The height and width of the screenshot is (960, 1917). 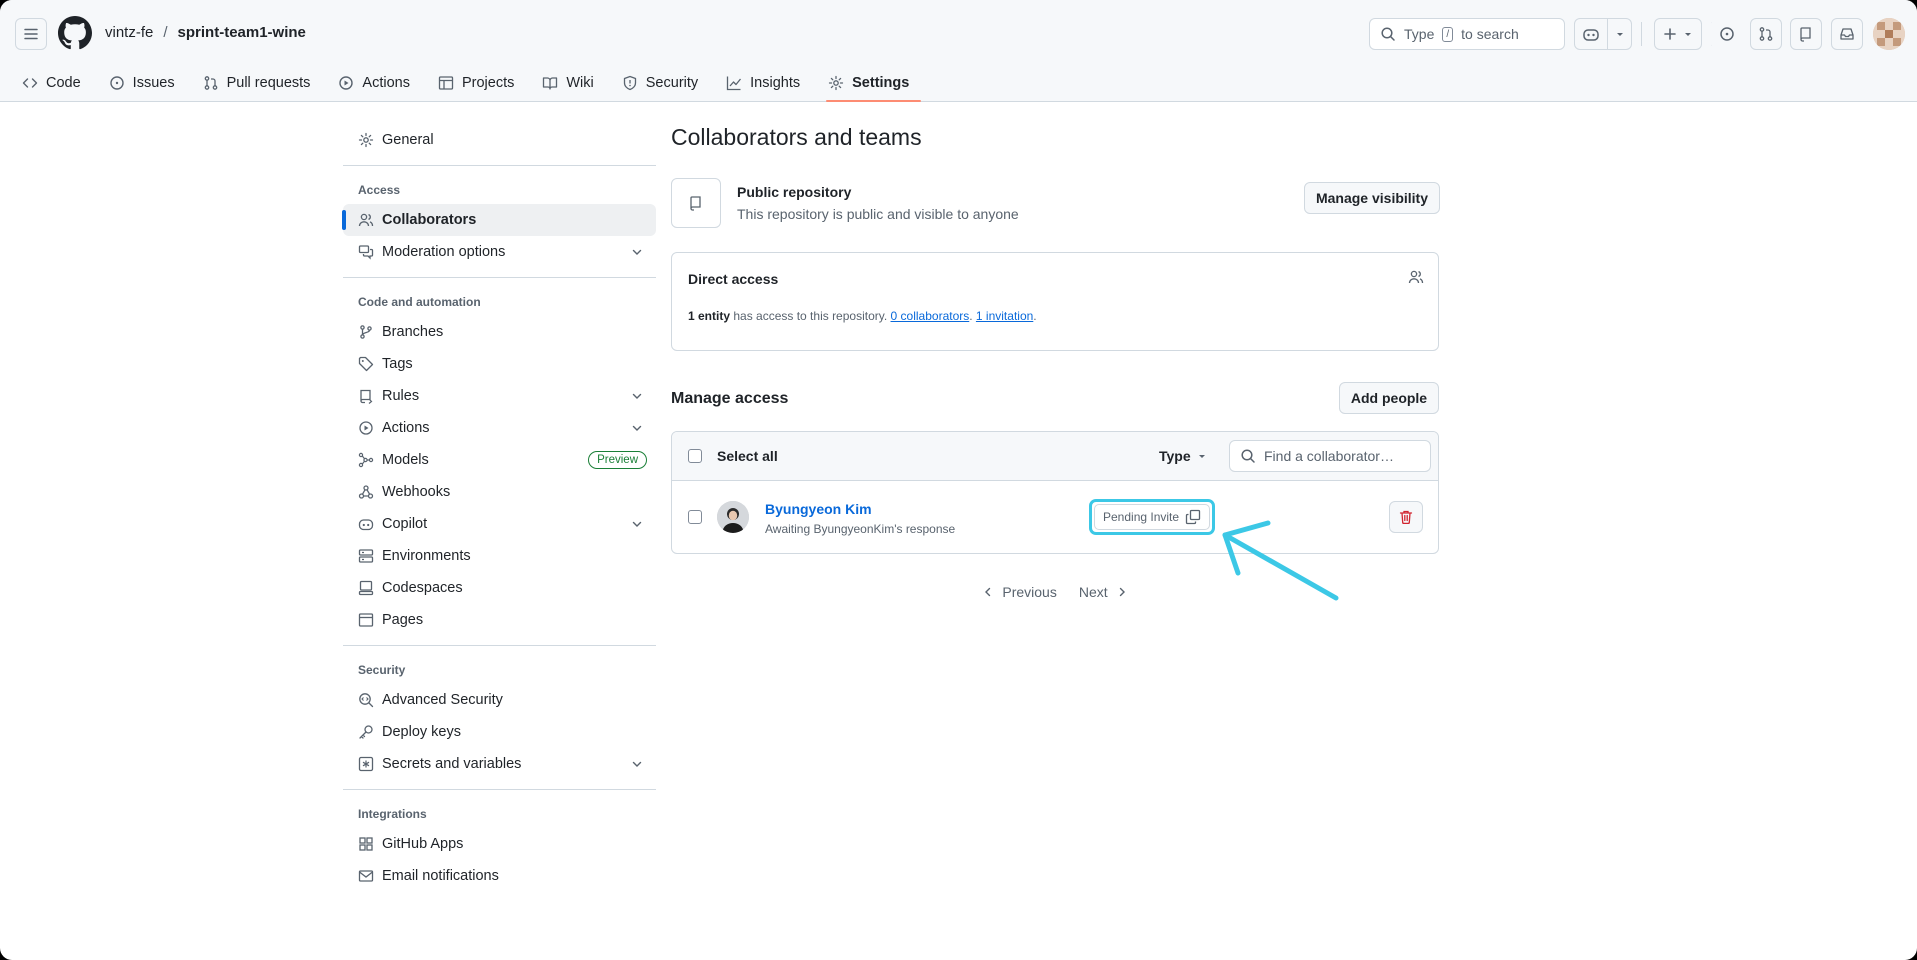 I want to click on search-input: Type / to search, so click(x=1467, y=34).